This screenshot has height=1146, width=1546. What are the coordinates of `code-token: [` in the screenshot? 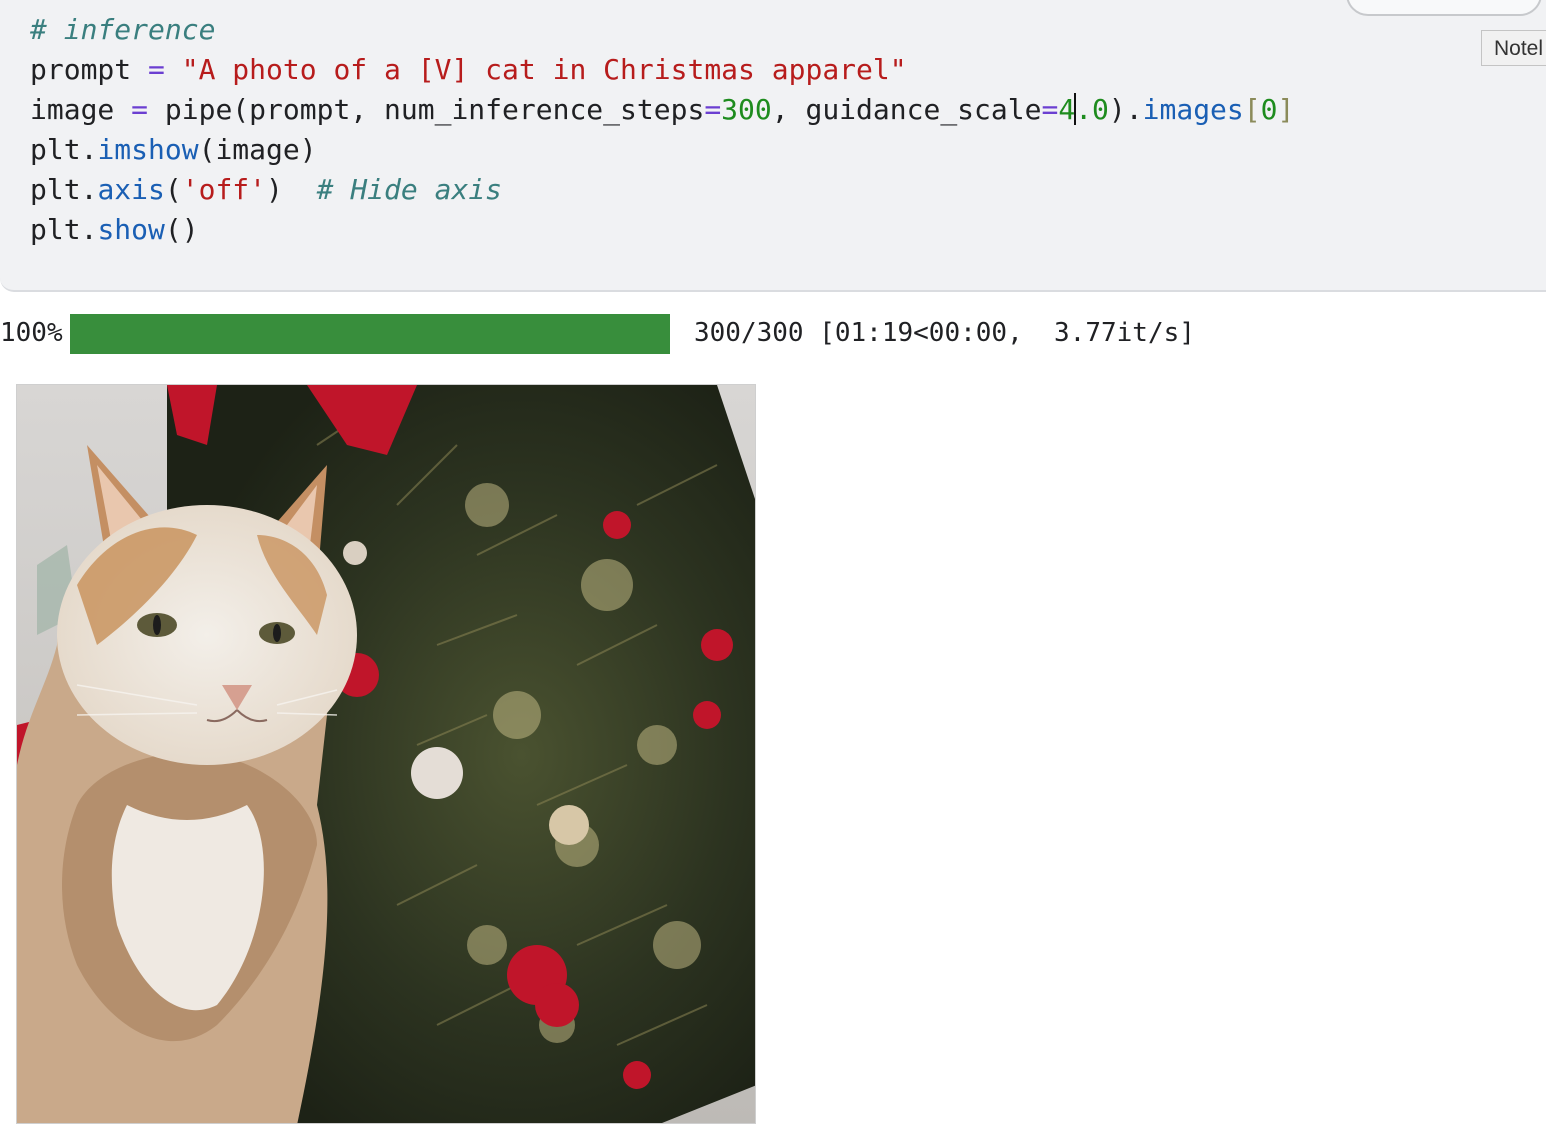 It's located at (1252, 109).